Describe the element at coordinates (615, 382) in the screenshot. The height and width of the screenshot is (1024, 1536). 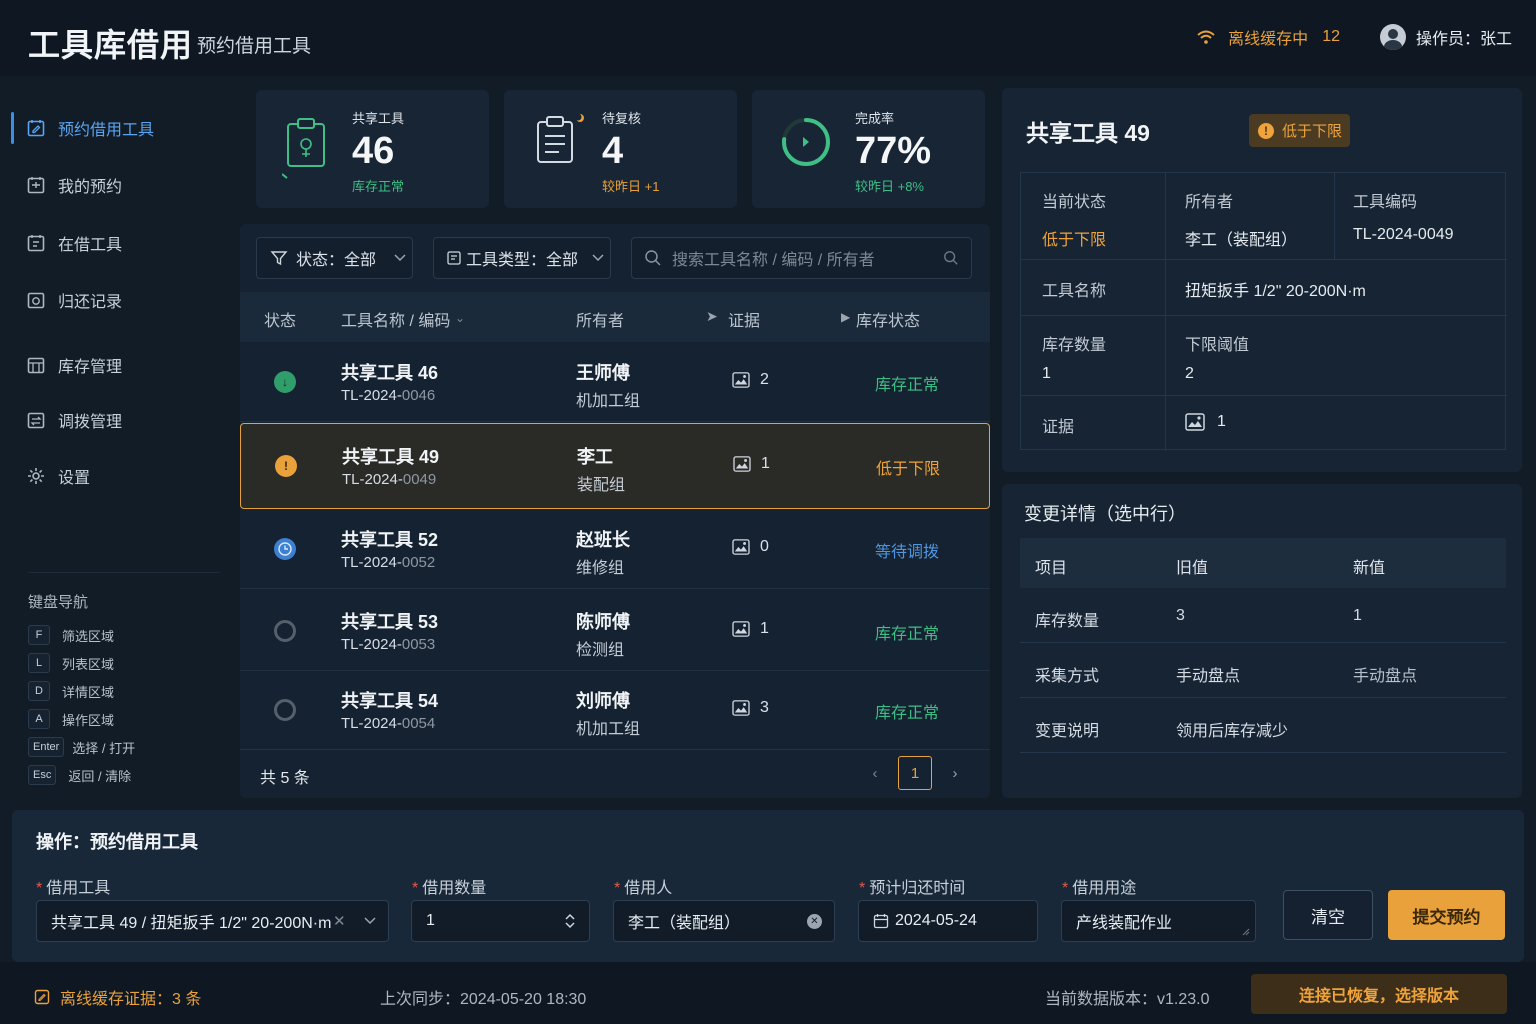
I see `table-row: ↓ 共享工具 46 TL-2024-0046 王师傅 机加工组 2 库存正常` at that location.